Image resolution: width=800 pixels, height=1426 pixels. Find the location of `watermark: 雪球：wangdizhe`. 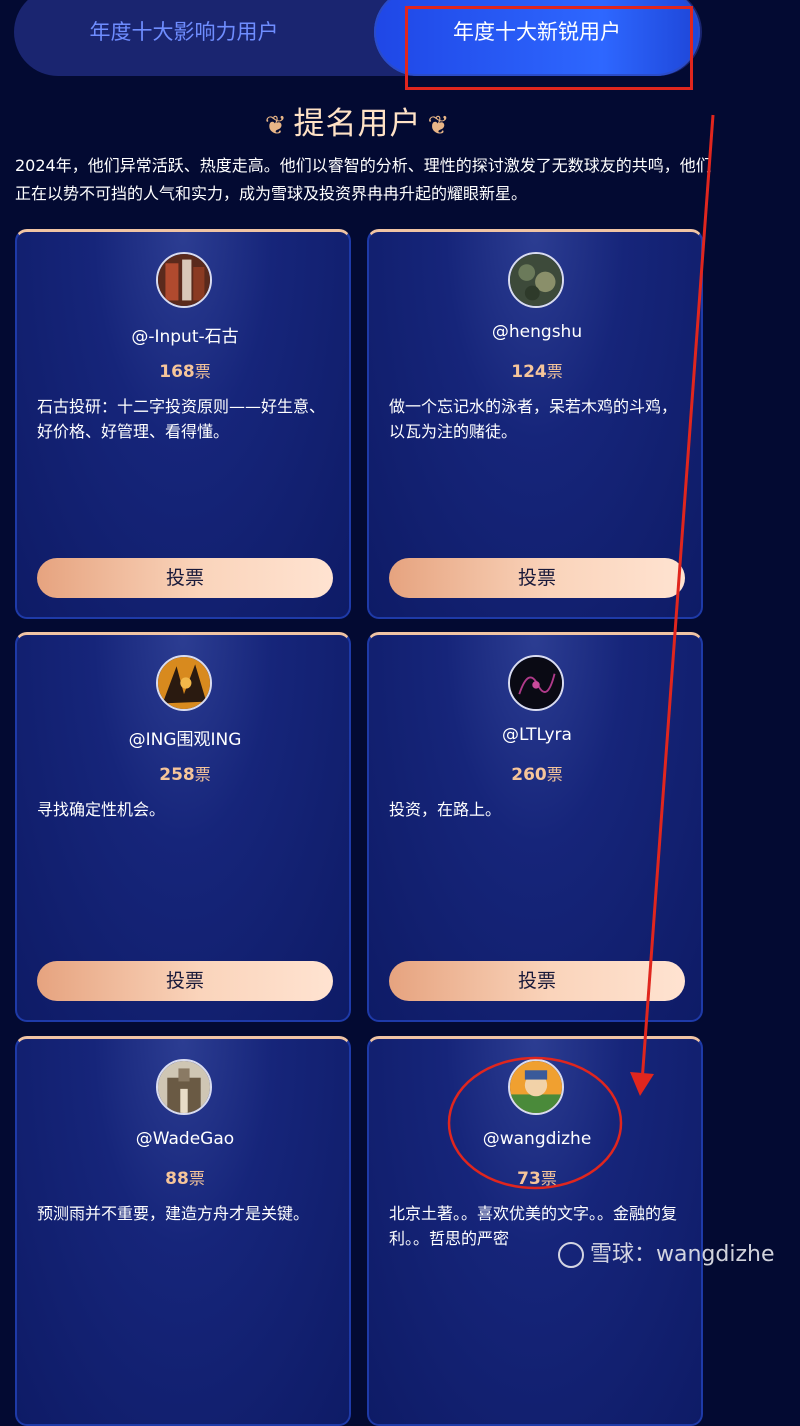

watermark: 雪球：wangdizhe is located at coordinates (666, 1252).